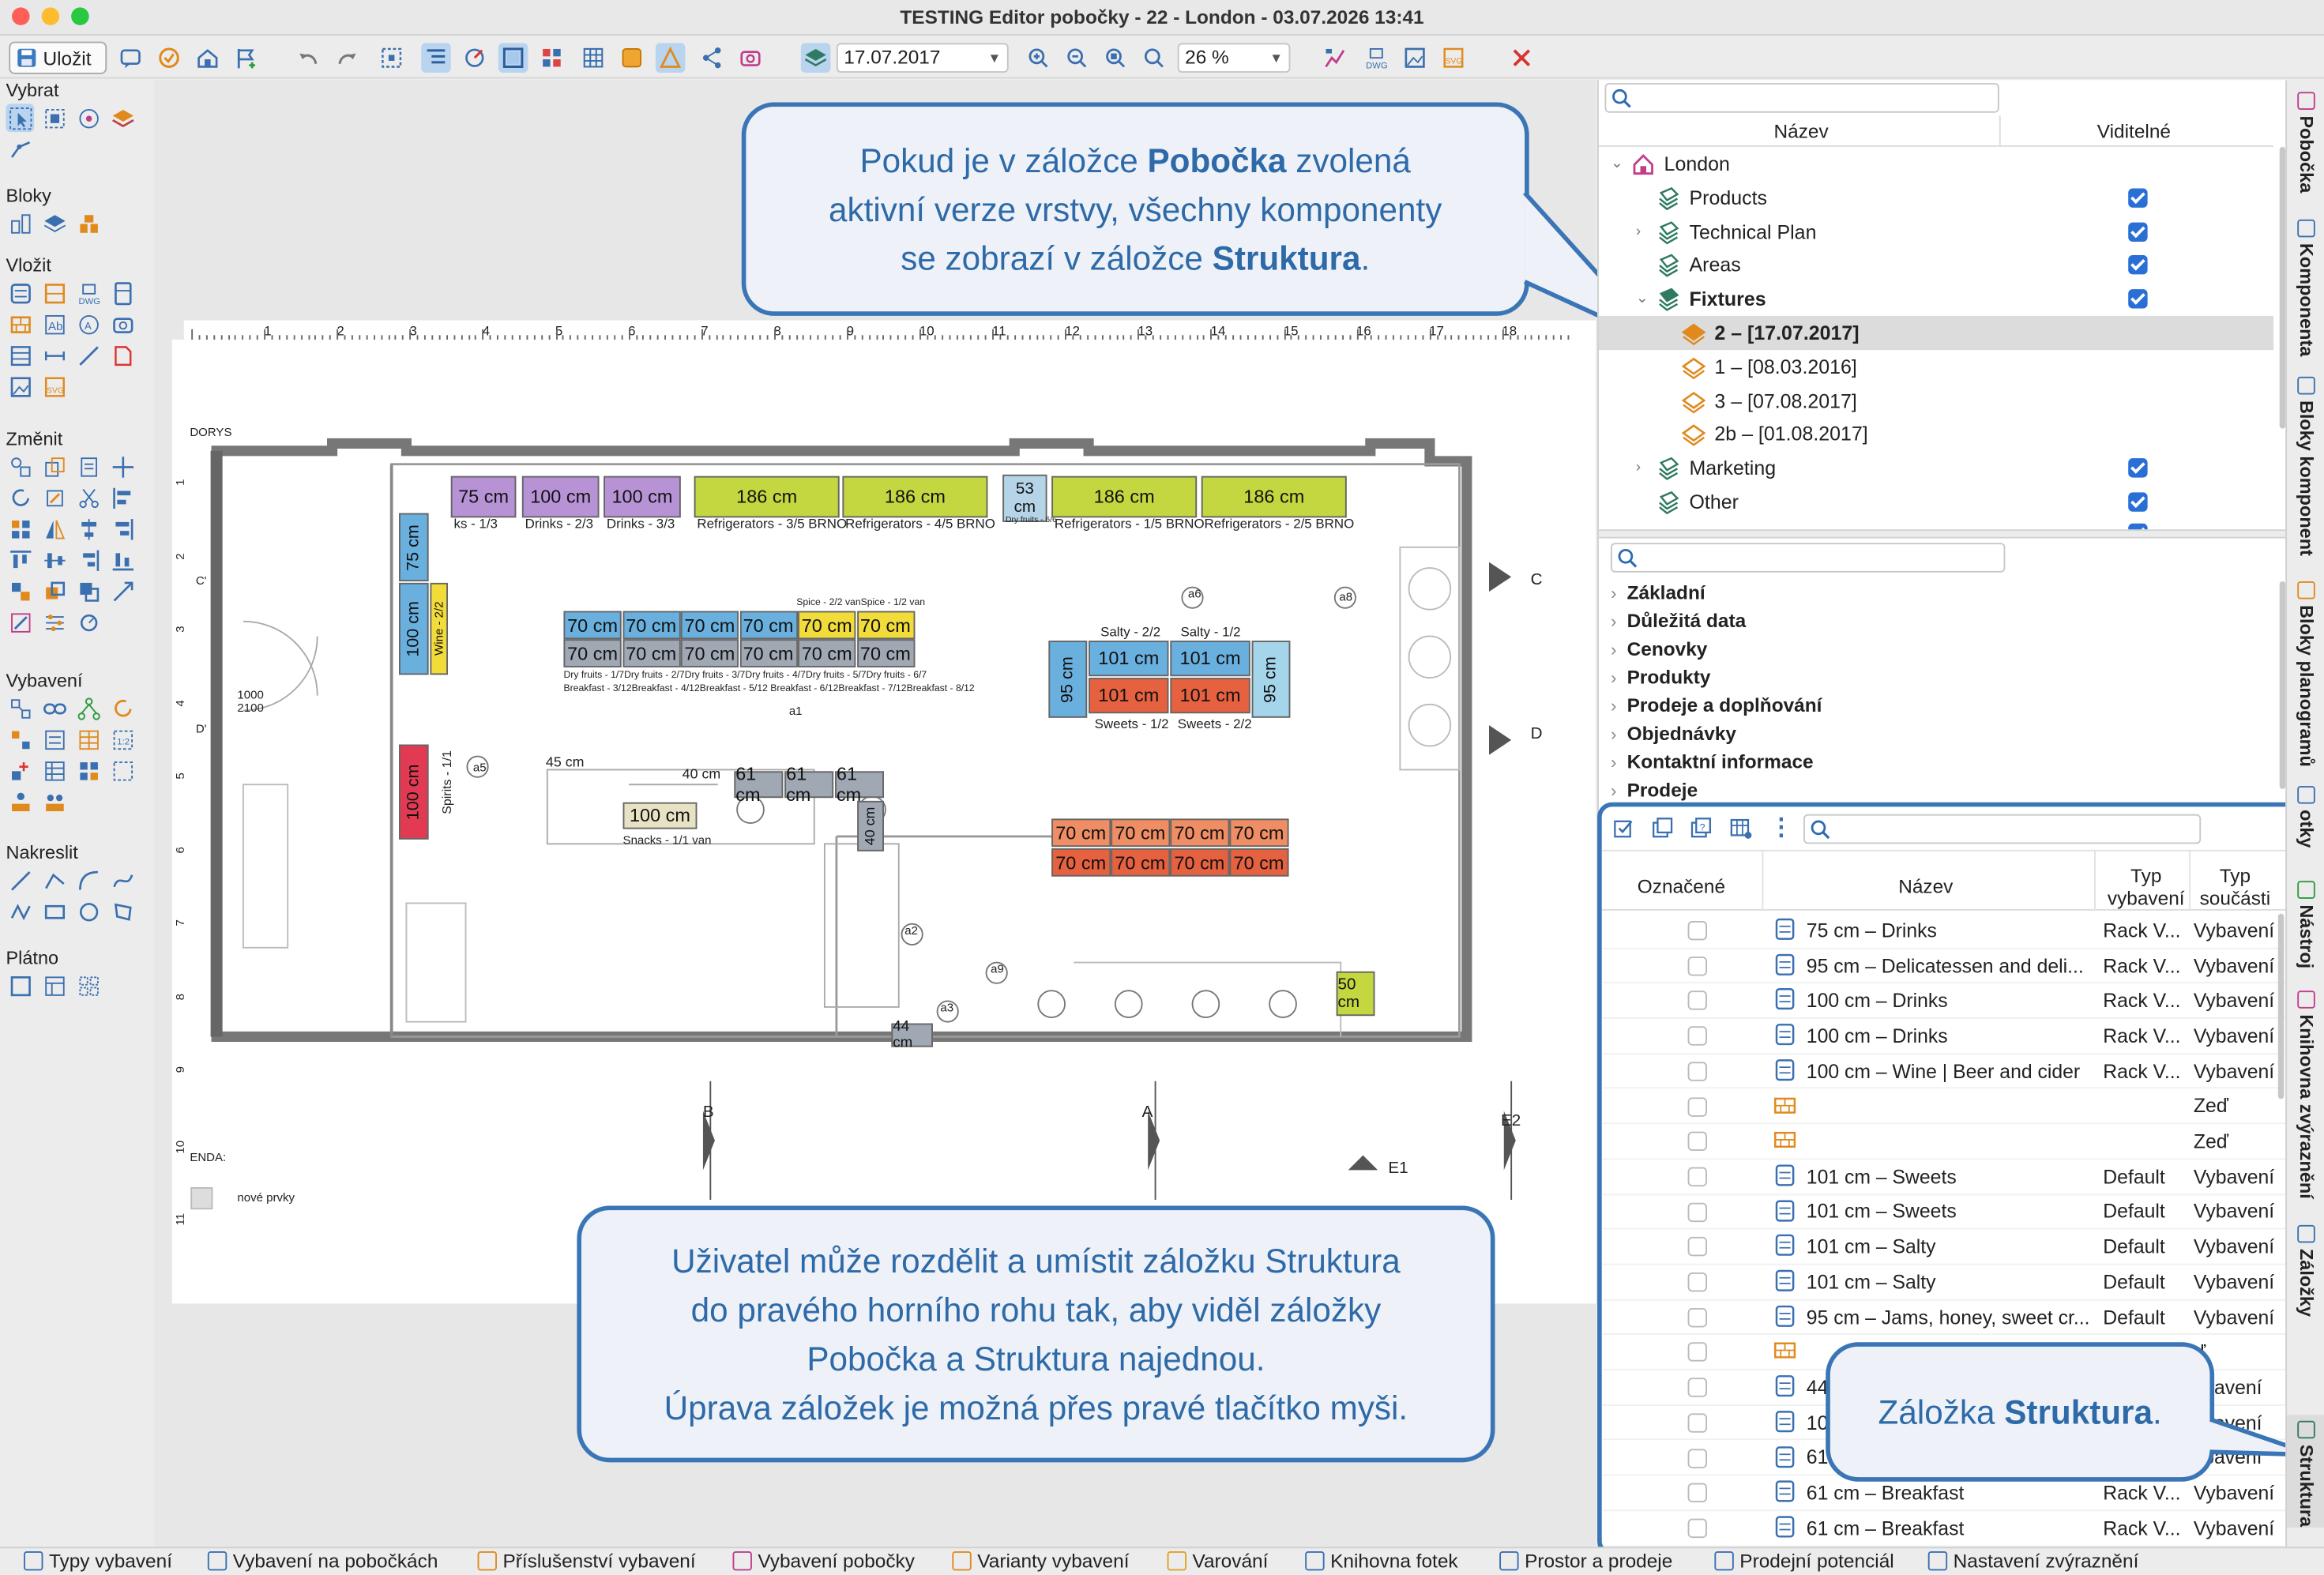 The width and height of the screenshot is (2324, 1575). I want to click on side-tab: otky, so click(2306, 814).